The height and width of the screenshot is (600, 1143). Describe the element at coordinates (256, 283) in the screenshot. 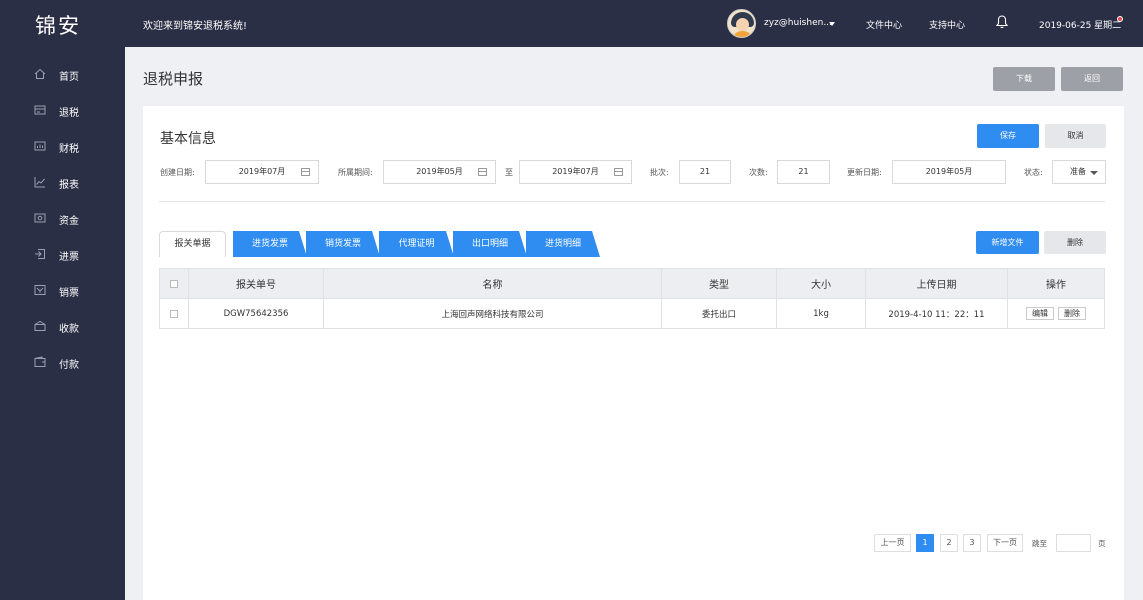

I see `header-number: 报关单号` at that location.